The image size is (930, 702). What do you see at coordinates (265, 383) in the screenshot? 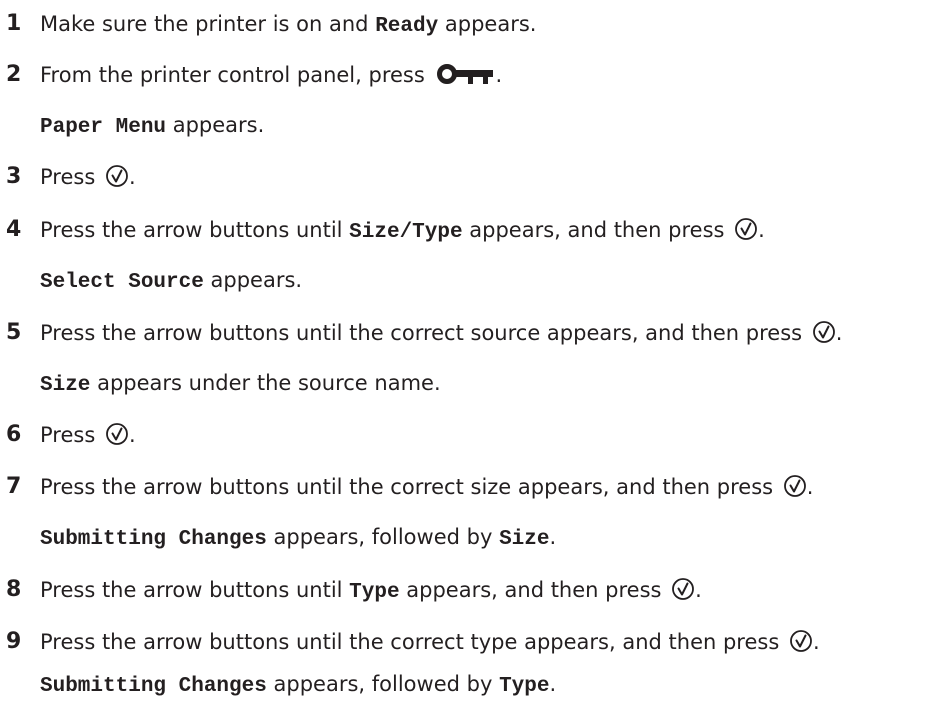
I see `step-text: appears under the source name.` at bounding box center [265, 383].